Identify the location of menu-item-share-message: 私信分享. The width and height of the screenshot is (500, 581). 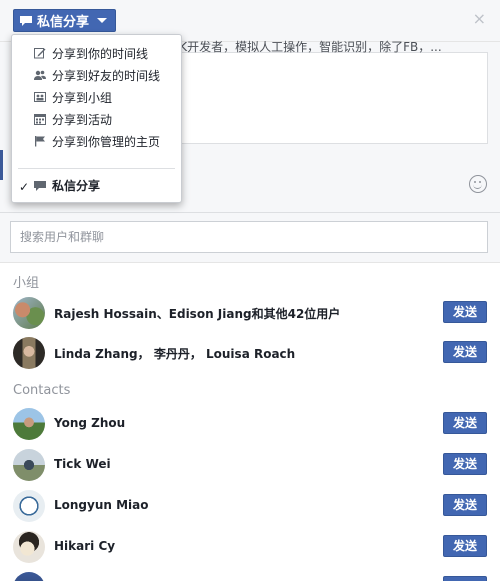
(96, 185).